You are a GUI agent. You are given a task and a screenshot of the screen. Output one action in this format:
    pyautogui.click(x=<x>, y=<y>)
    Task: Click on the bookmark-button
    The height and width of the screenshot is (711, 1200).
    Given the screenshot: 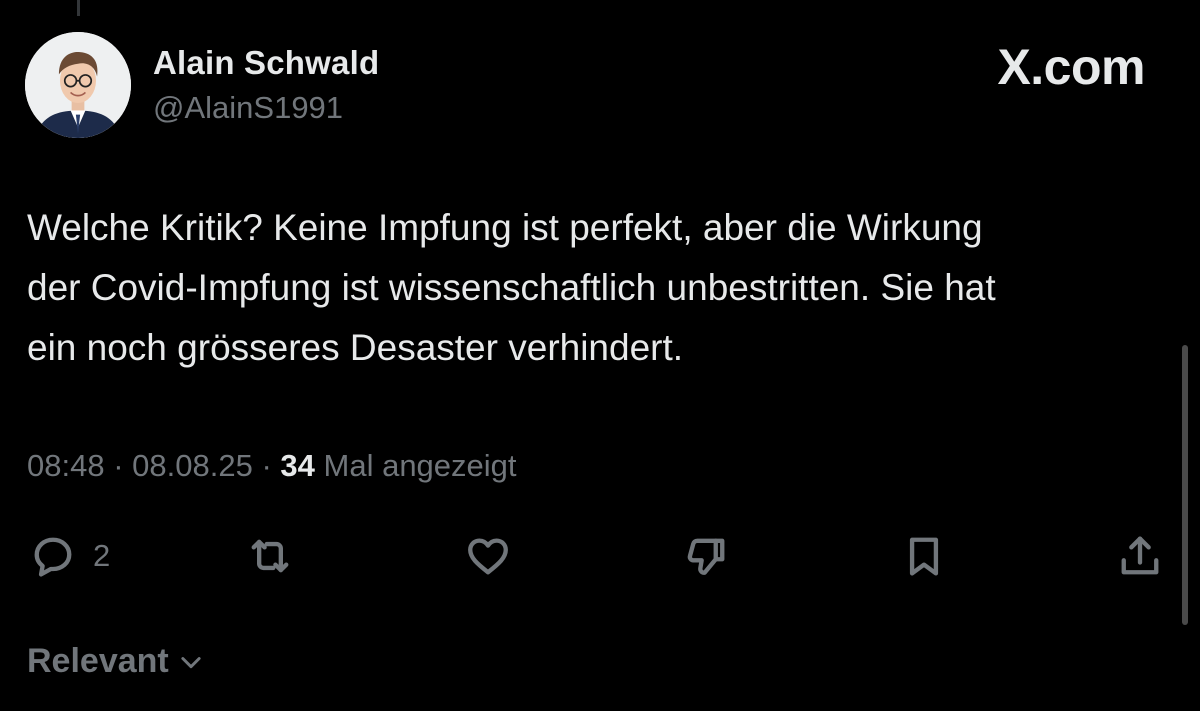 What is the action you would take?
    pyautogui.click(x=924, y=556)
    